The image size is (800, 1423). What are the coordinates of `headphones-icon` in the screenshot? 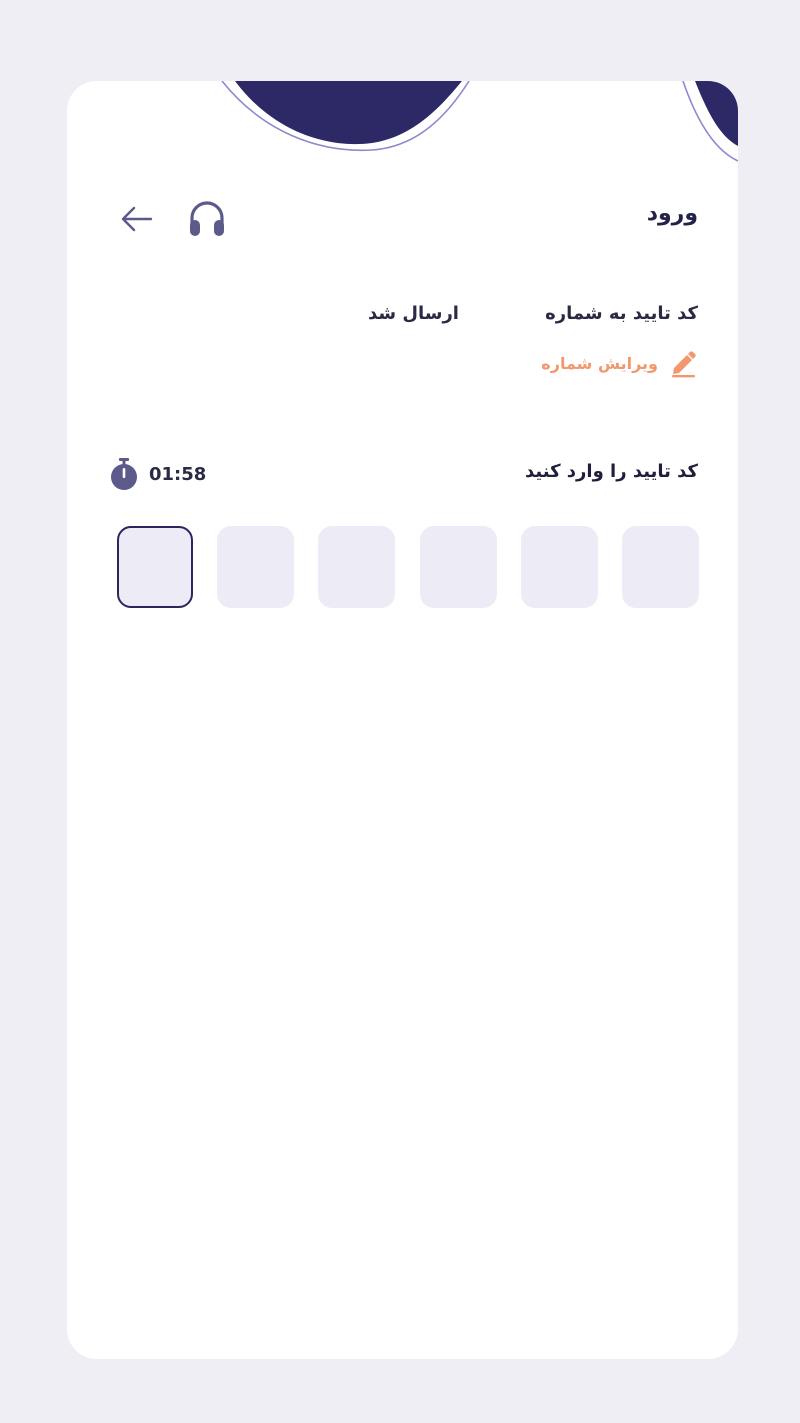 It's located at (207, 218).